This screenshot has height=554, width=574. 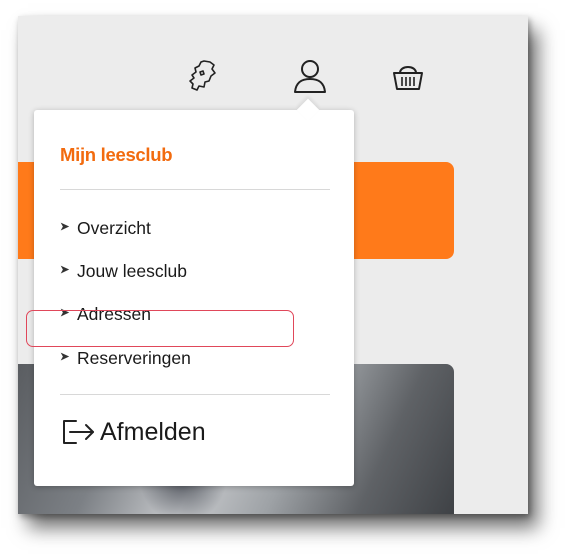 I want to click on logout-arrow-icon, so click(x=78, y=432).